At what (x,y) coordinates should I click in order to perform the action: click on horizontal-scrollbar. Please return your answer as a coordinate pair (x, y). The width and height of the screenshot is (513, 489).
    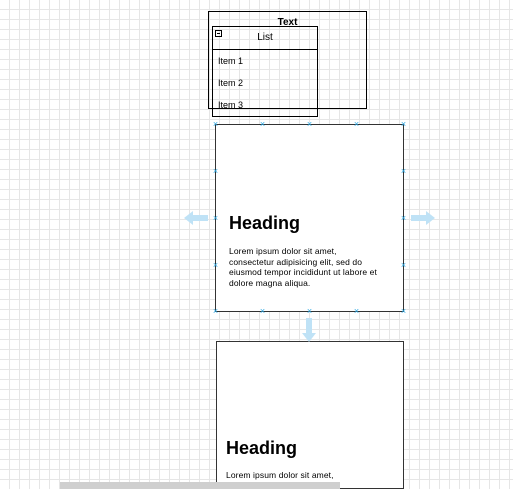
    Looking at the image, I should click on (200, 485).